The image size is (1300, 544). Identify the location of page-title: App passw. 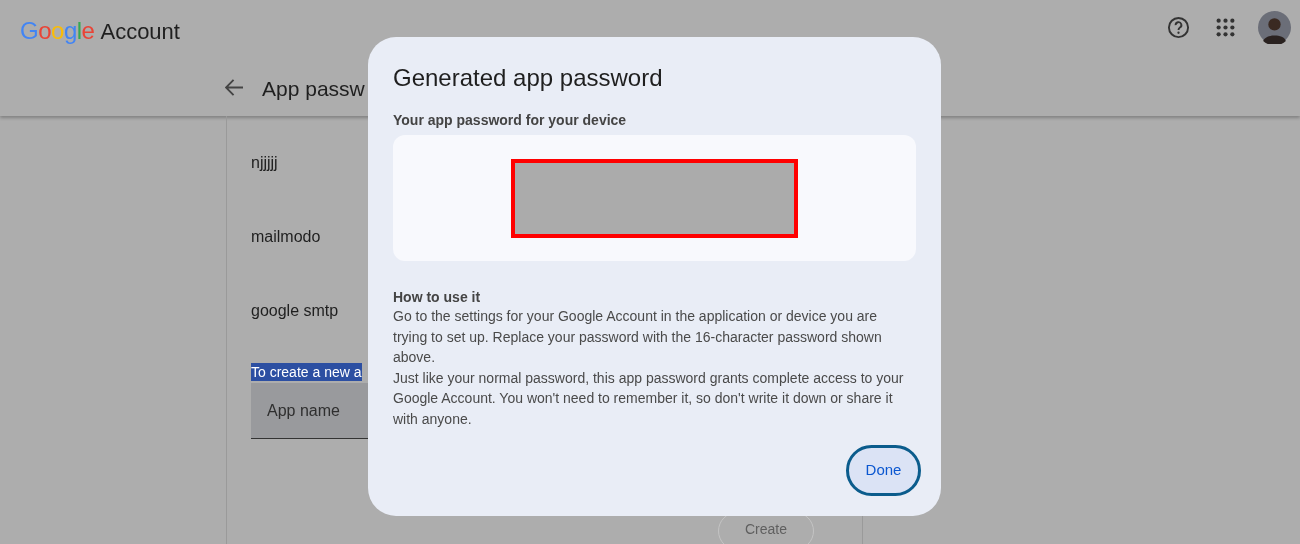
(313, 89).